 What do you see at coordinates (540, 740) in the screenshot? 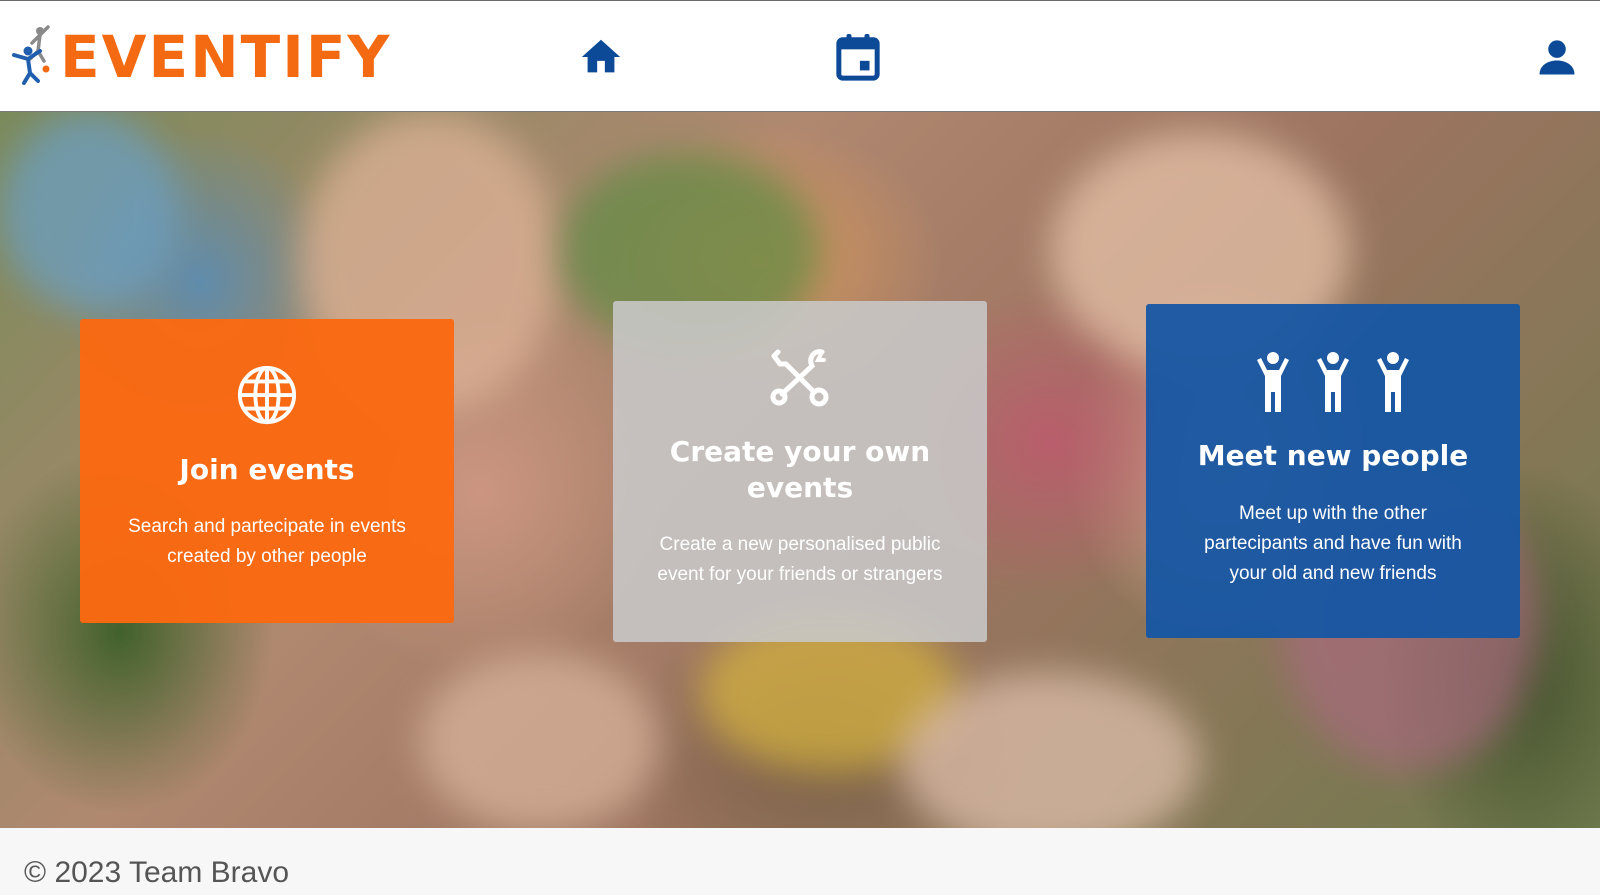
I see `photo-hand-blob` at bounding box center [540, 740].